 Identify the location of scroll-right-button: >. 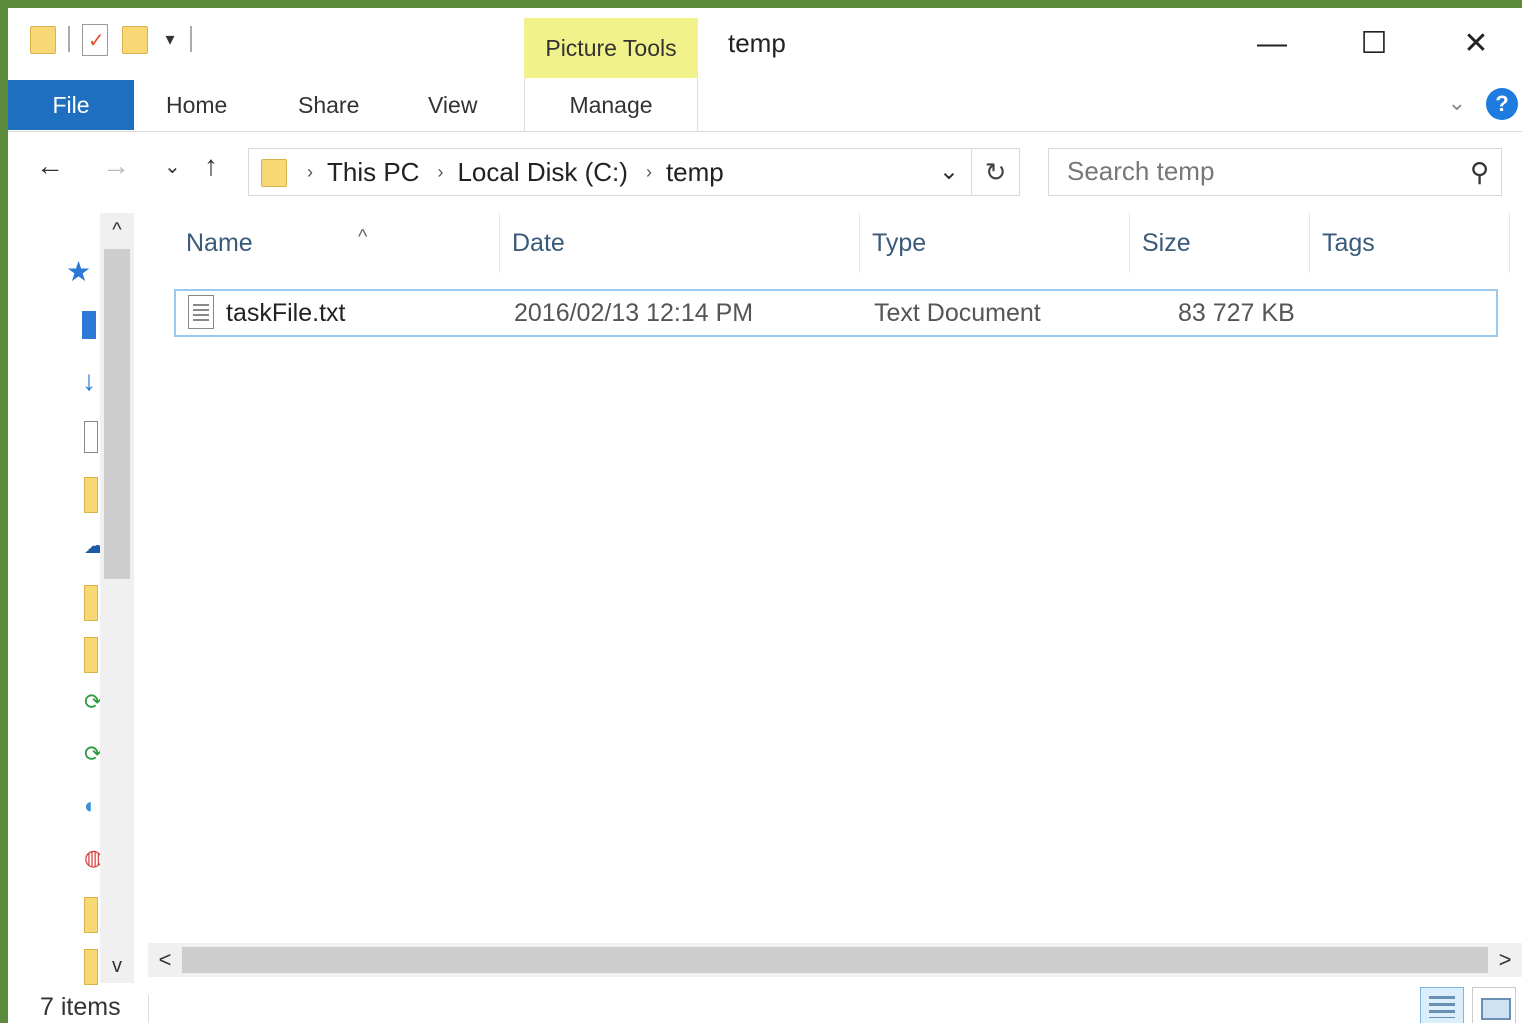
(1505, 960).